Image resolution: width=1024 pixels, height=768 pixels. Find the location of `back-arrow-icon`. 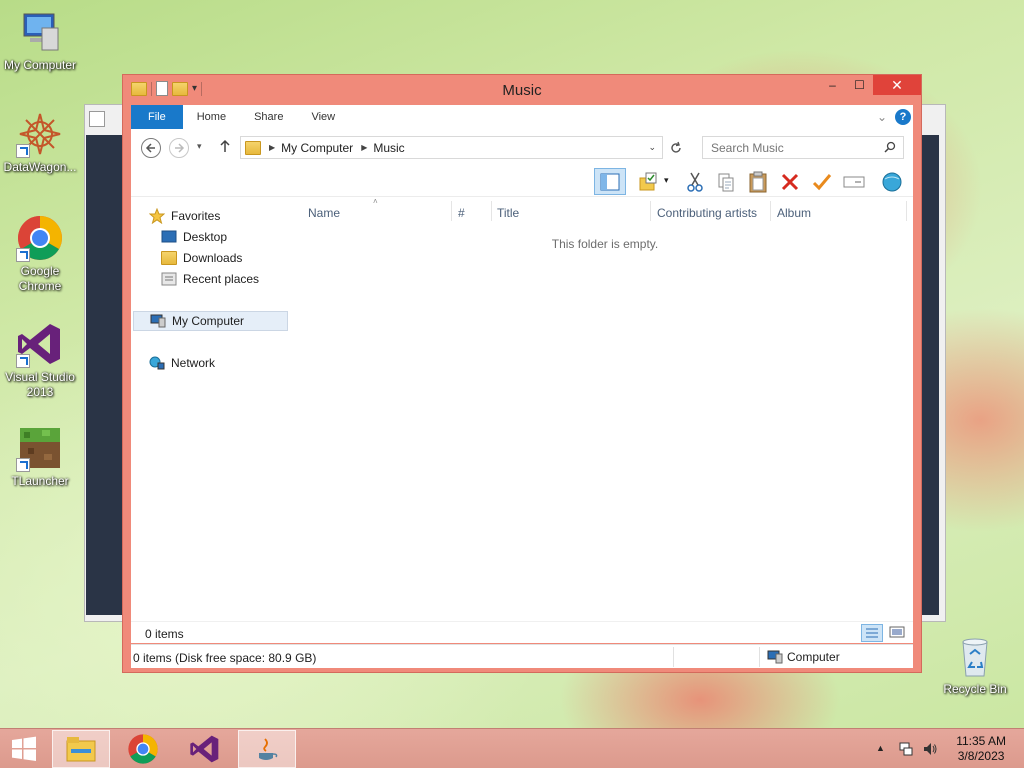

back-arrow-icon is located at coordinates (150, 148).